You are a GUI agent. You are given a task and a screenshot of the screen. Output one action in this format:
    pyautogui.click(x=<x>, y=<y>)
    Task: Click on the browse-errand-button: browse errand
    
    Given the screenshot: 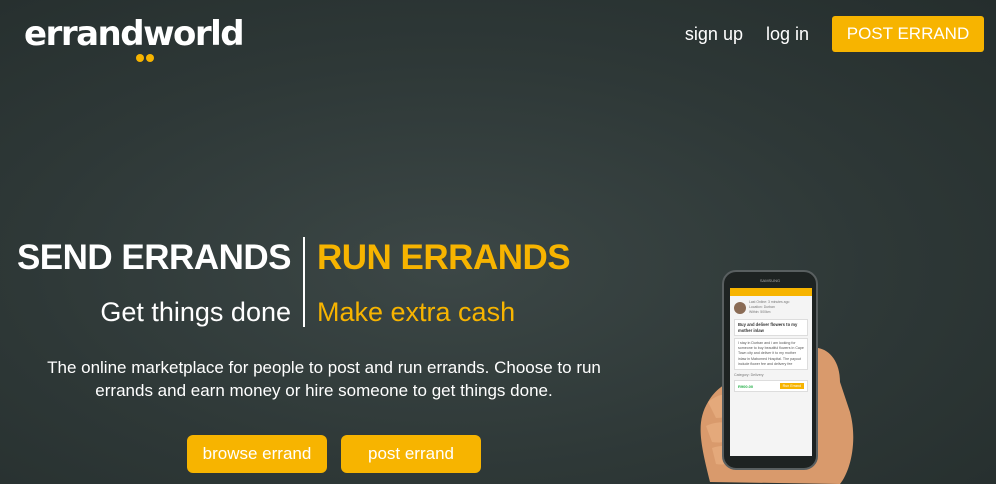 What is the action you would take?
    pyautogui.click(x=257, y=454)
    